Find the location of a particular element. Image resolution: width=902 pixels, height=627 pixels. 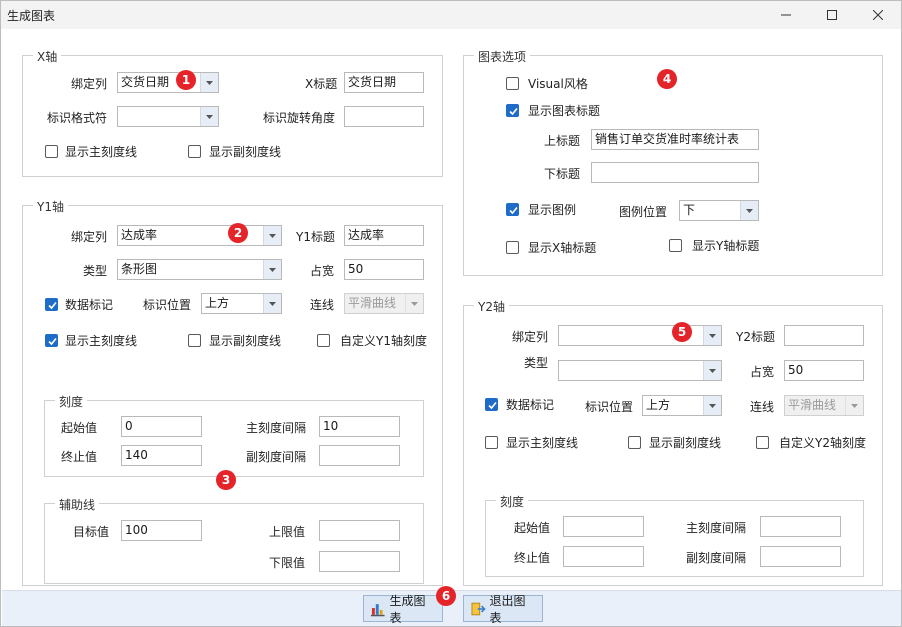

y2-line-select: 平滑曲线 is located at coordinates (824, 405).